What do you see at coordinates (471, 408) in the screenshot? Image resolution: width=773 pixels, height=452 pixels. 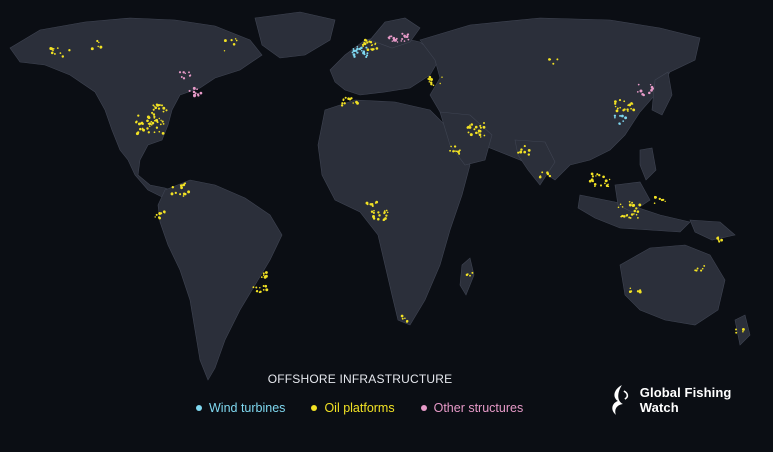 I see `legend-item-other-structures: Other structures` at bounding box center [471, 408].